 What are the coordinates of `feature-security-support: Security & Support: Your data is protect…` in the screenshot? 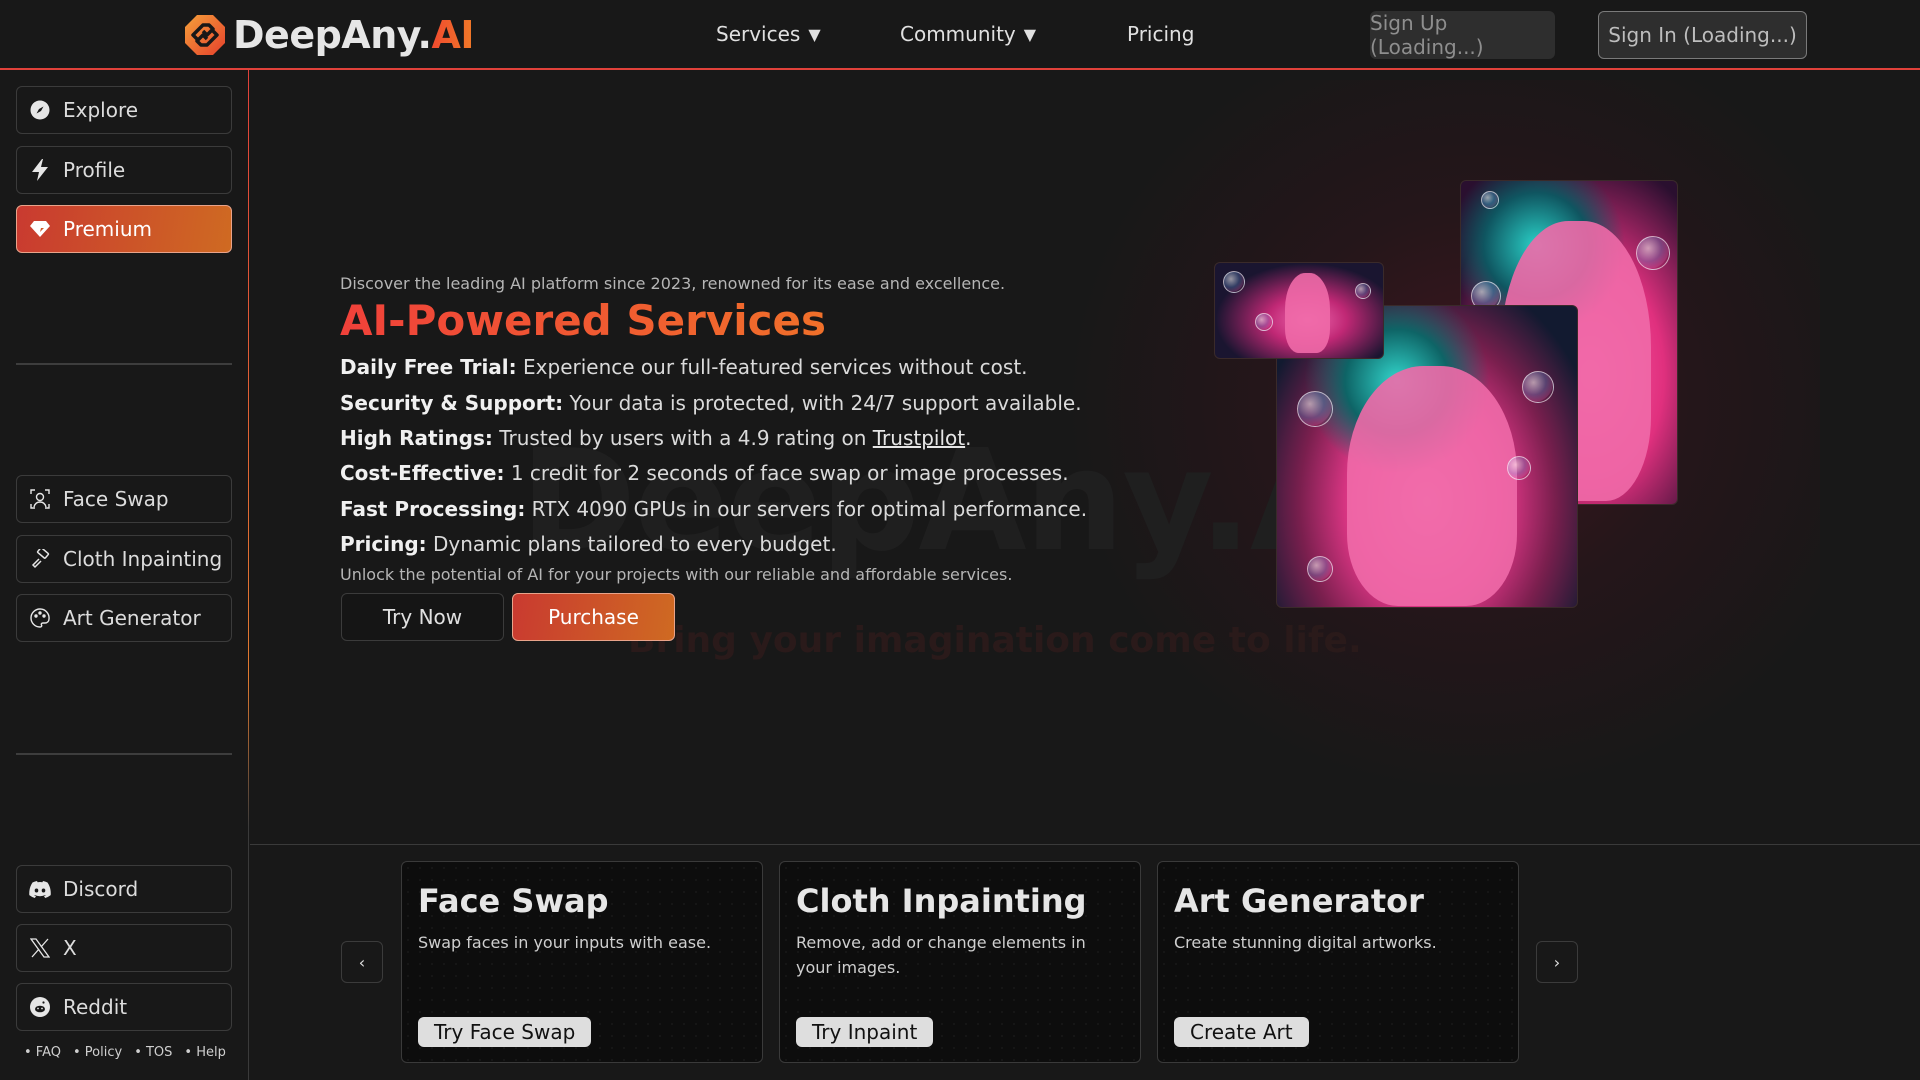 It's located at (711, 403).